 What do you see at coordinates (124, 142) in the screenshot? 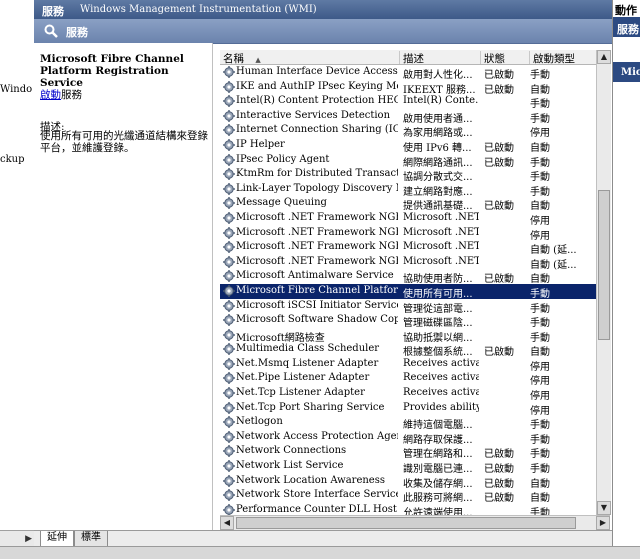
I see `description-text: 使用所有可用的光纖通道結構來登錄平台，並維護登錄。` at bounding box center [124, 142].